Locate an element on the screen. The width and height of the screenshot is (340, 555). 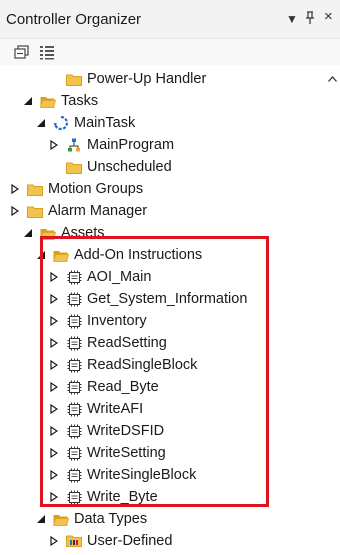
panel-title: Controller Organizer is located at coordinates (74, 19).